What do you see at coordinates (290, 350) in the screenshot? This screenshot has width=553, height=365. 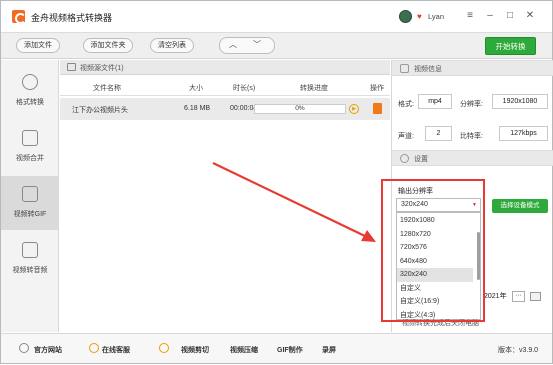 I see `footer-gif-make: GIF制作` at bounding box center [290, 350].